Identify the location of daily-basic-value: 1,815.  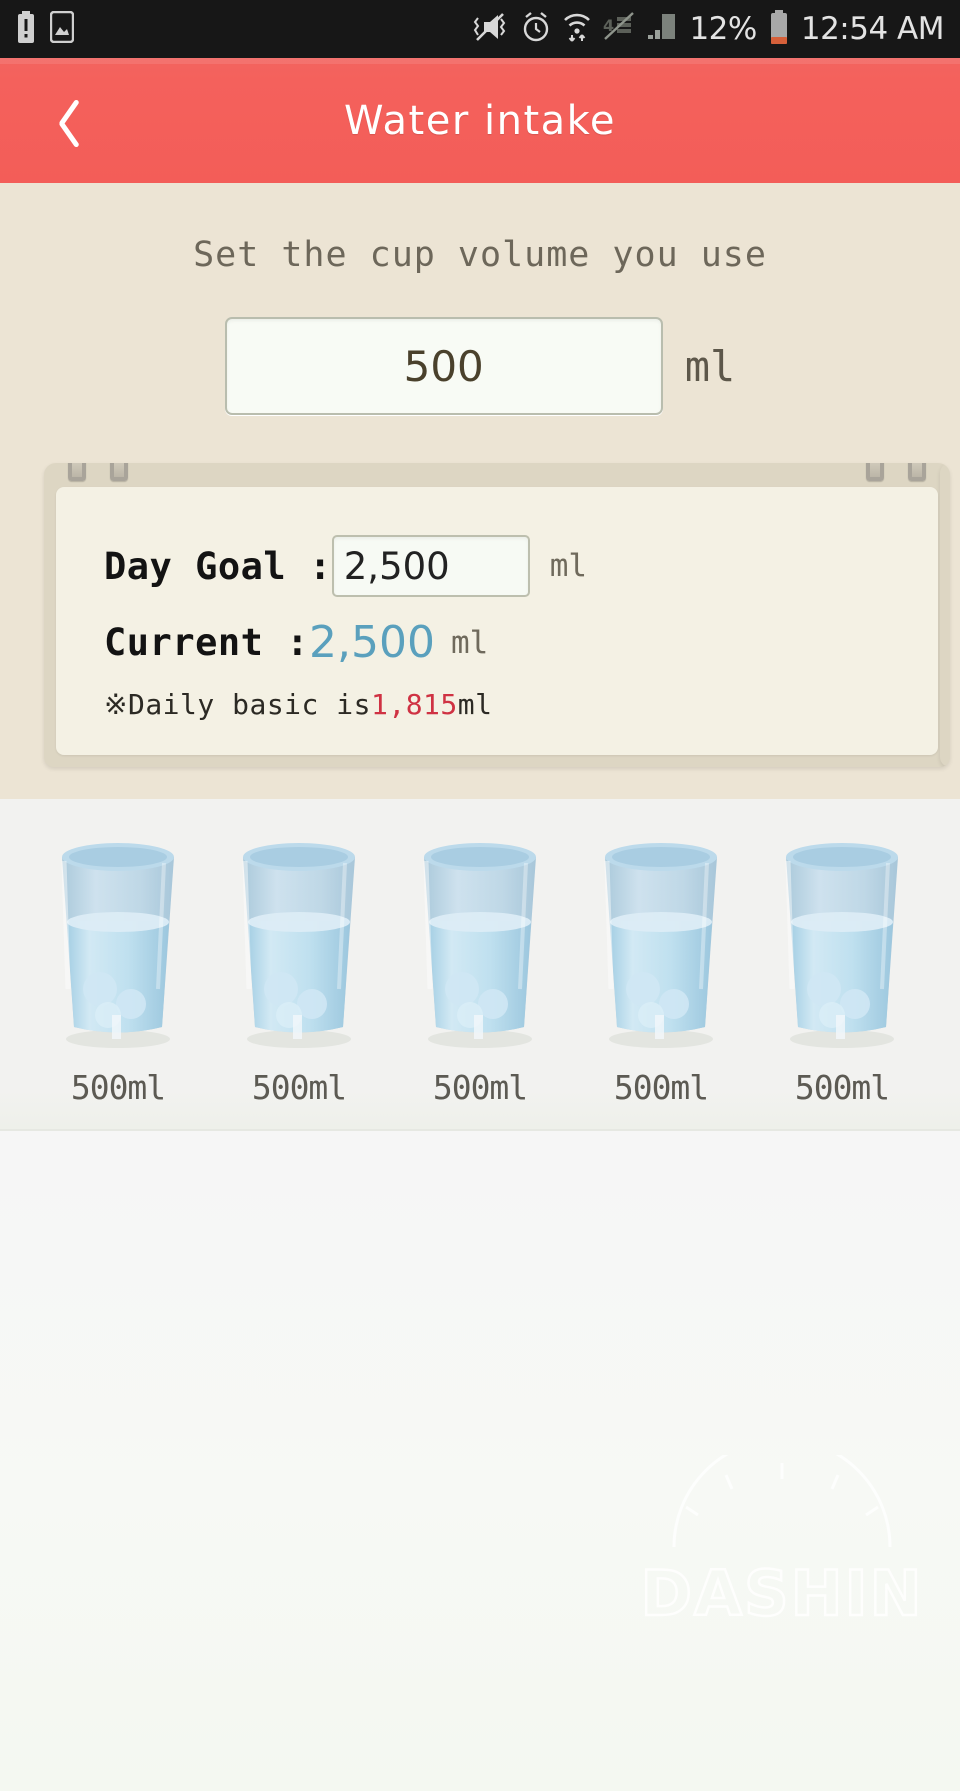
(414, 704).